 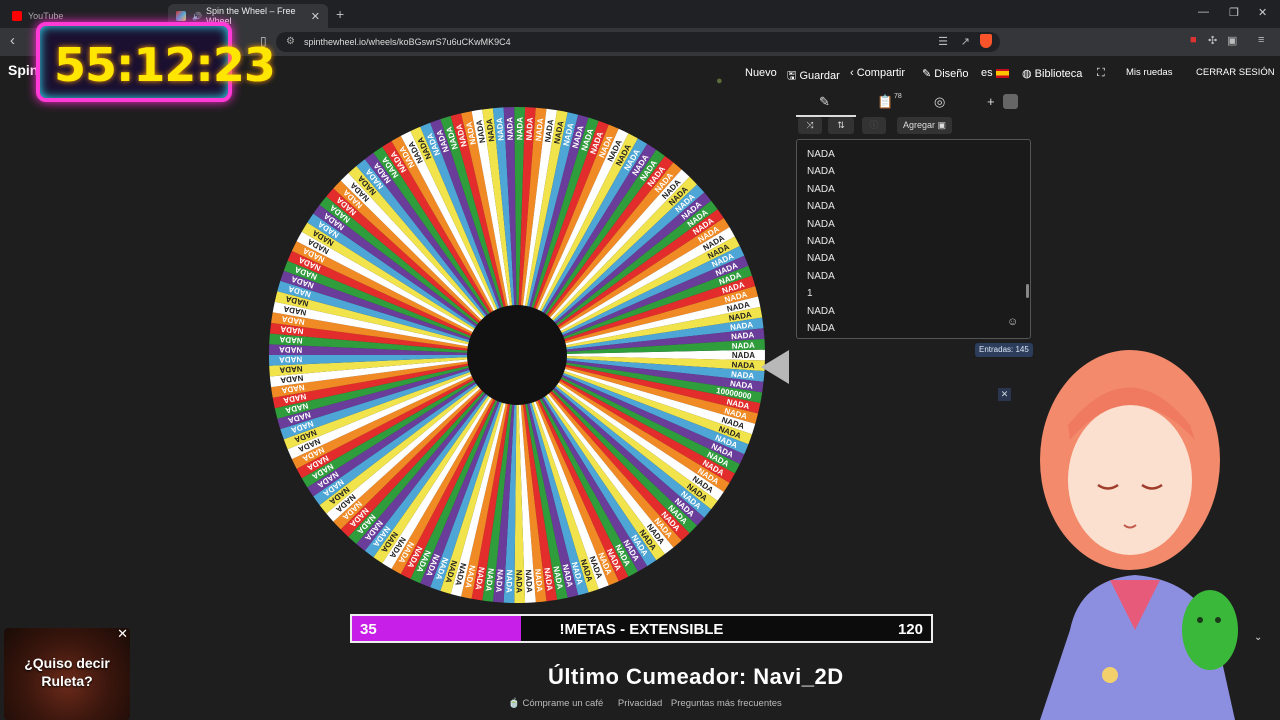 What do you see at coordinates (1235, 72) in the screenshot?
I see `logout-button: CERRAR SESIÓN` at bounding box center [1235, 72].